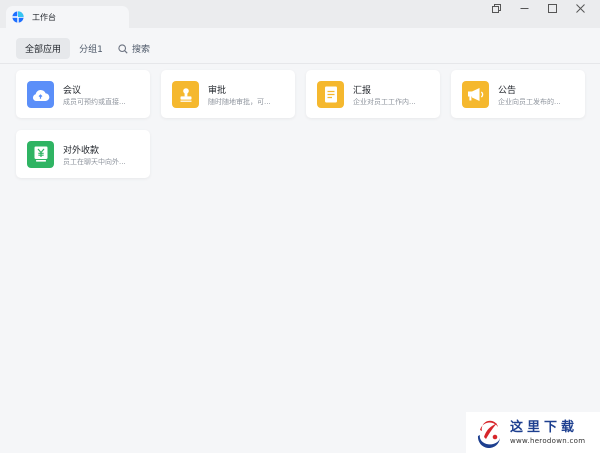 The height and width of the screenshot is (453, 600). I want to click on watermark-text: 这里下载 www.herodown.com, so click(547, 433).